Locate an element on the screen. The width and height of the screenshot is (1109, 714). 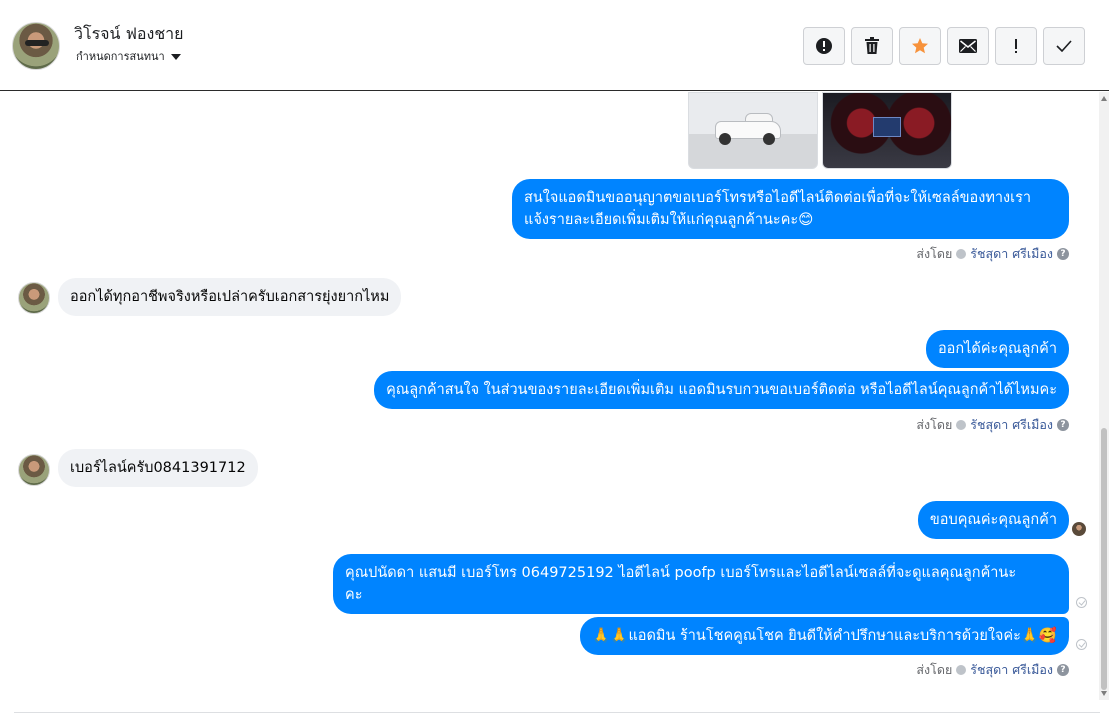
contact-name: วิโรจน์ ฟองชาย is located at coordinates (129, 34).